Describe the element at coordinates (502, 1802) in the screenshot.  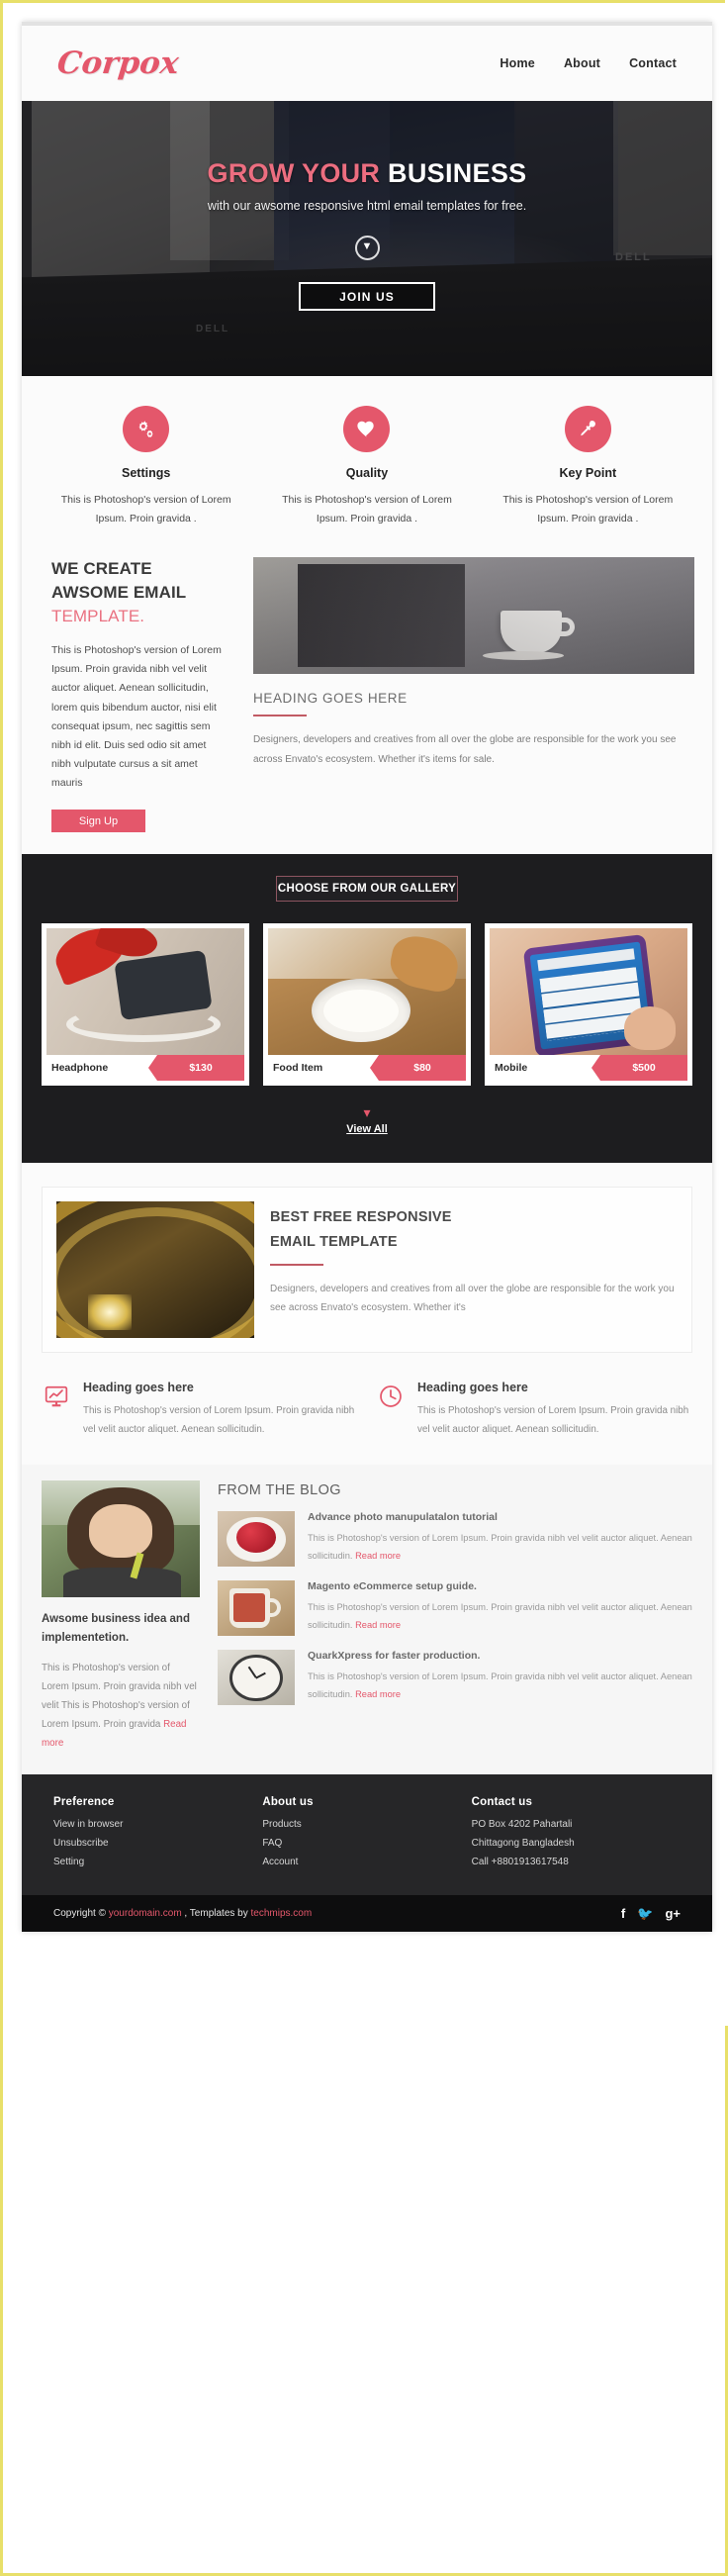
I see `footer-column-title: Contact us` at that location.